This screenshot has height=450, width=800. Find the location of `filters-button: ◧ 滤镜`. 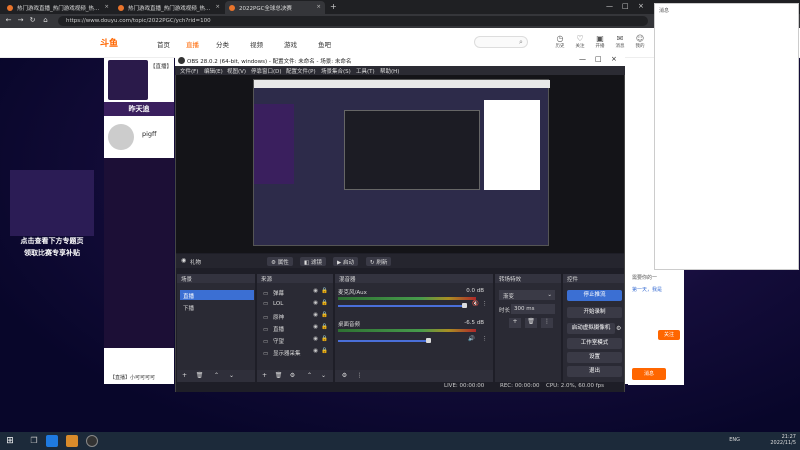

filters-button: ◧ 滤镜 is located at coordinates (313, 261).